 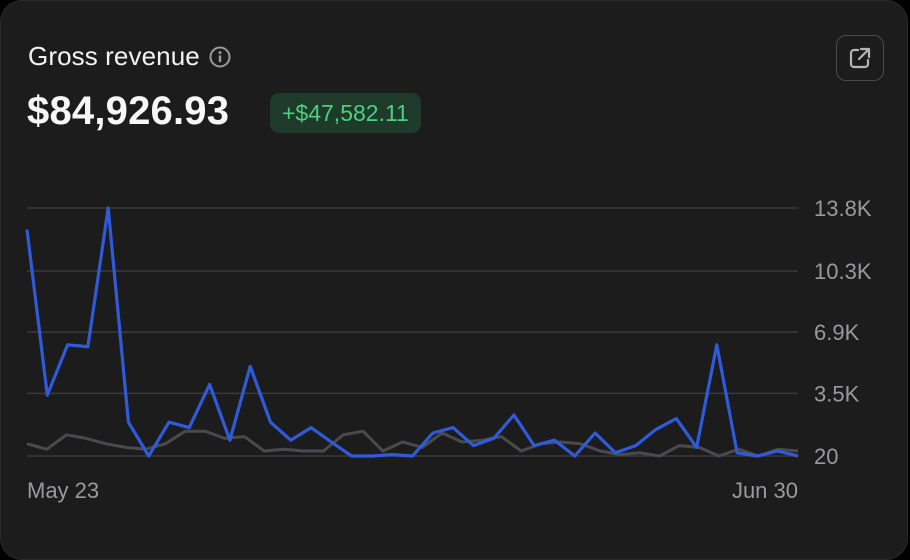 What do you see at coordinates (220, 57) in the screenshot?
I see `info-icon` at bounding box center [220, 57].